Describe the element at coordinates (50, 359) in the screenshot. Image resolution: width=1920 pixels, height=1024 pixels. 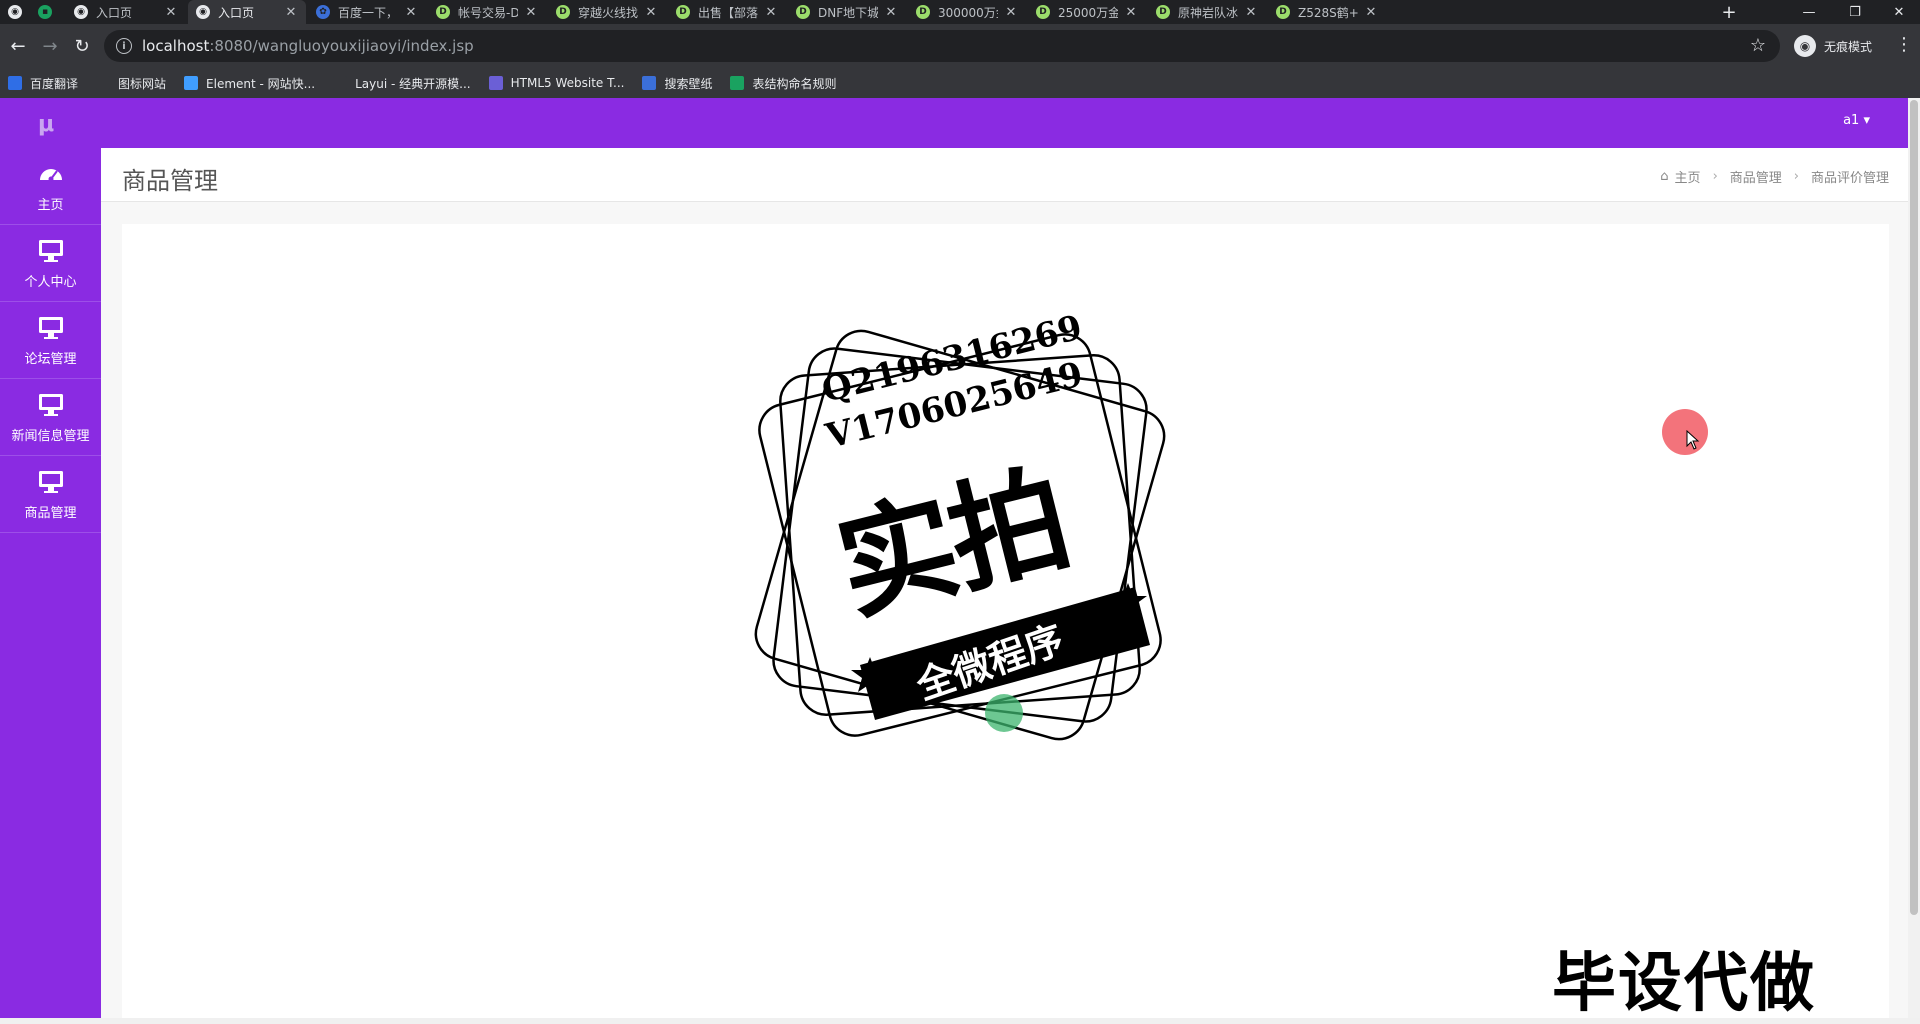
I see `sidebar-item-label: 论坛管理` at that location.